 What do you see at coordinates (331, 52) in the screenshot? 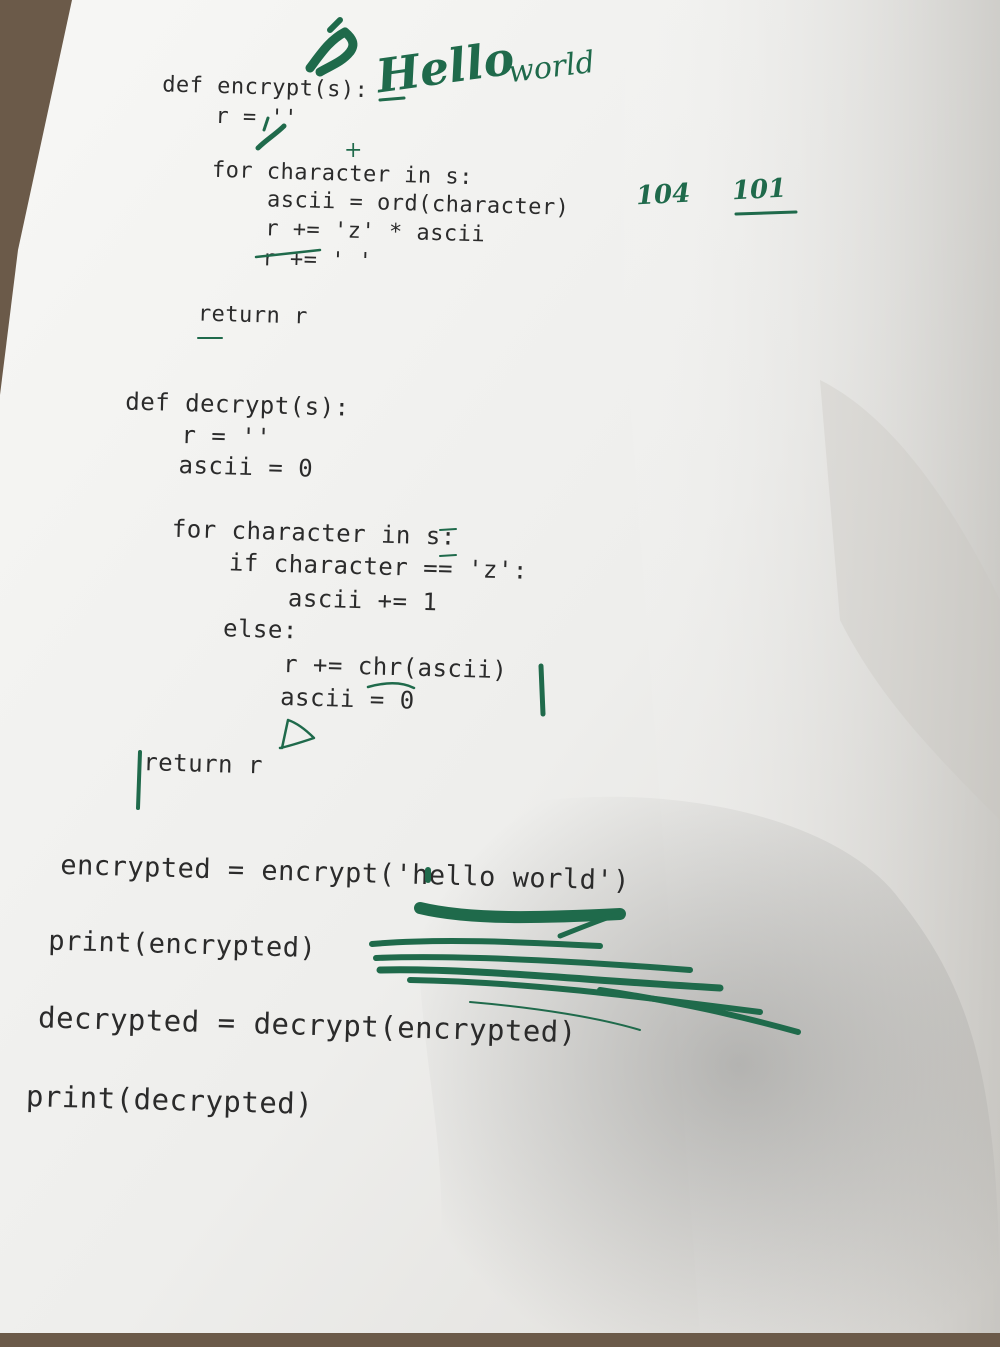
I see `ink-blot-top` at bounding box center [331, 52].